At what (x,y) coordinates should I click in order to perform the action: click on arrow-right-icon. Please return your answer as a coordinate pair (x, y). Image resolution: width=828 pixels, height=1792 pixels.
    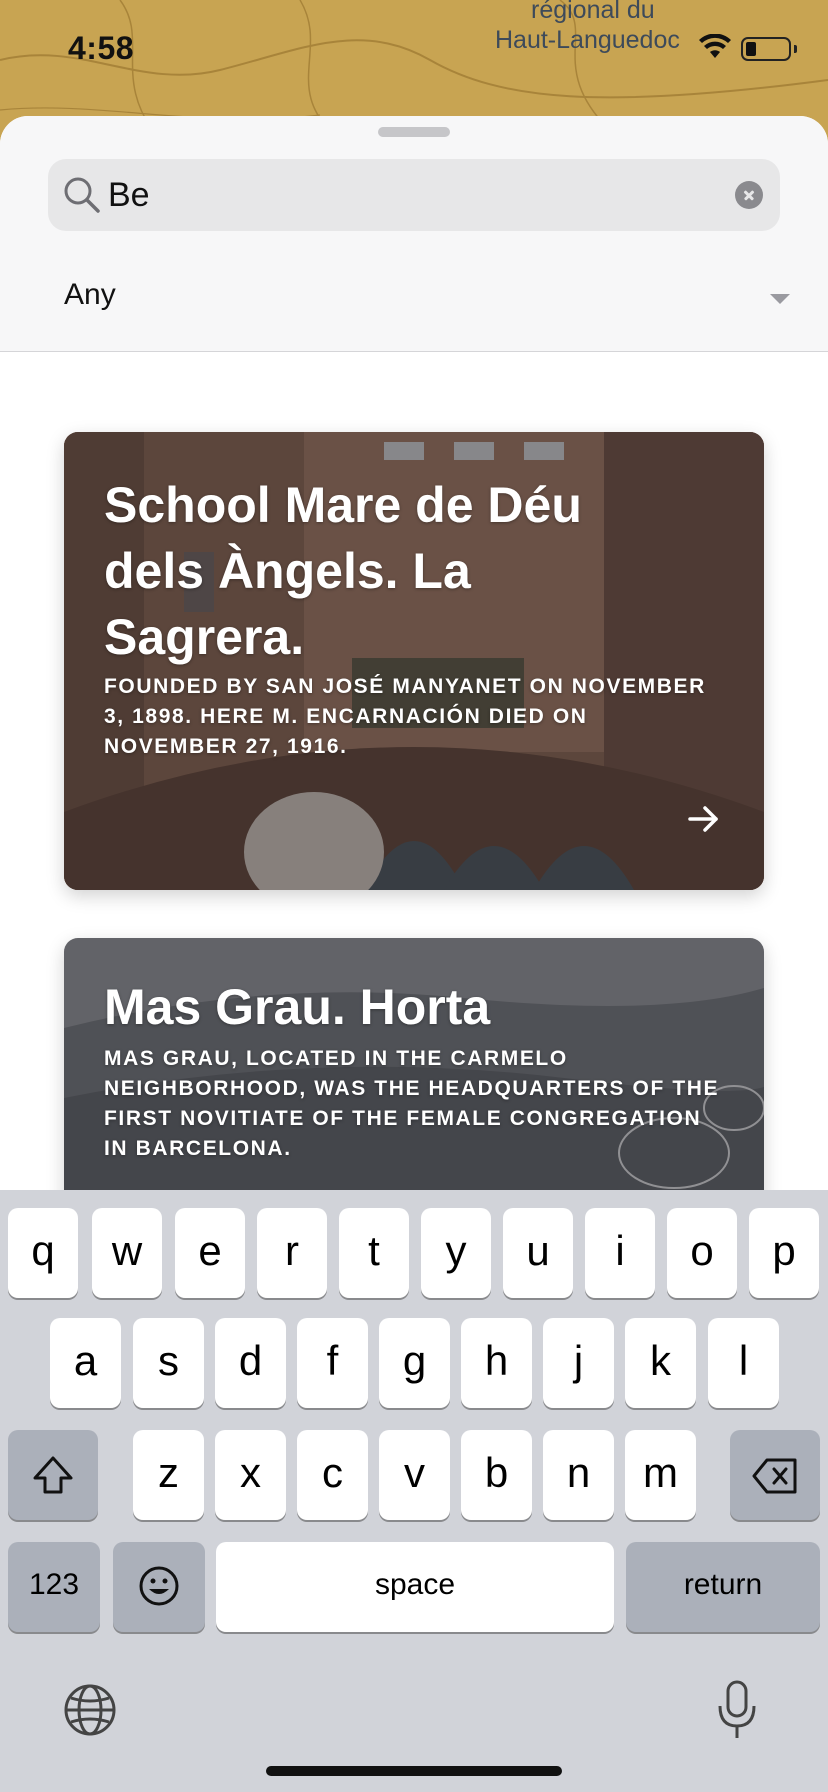
    Looking at the image, I should click on (703, 819).